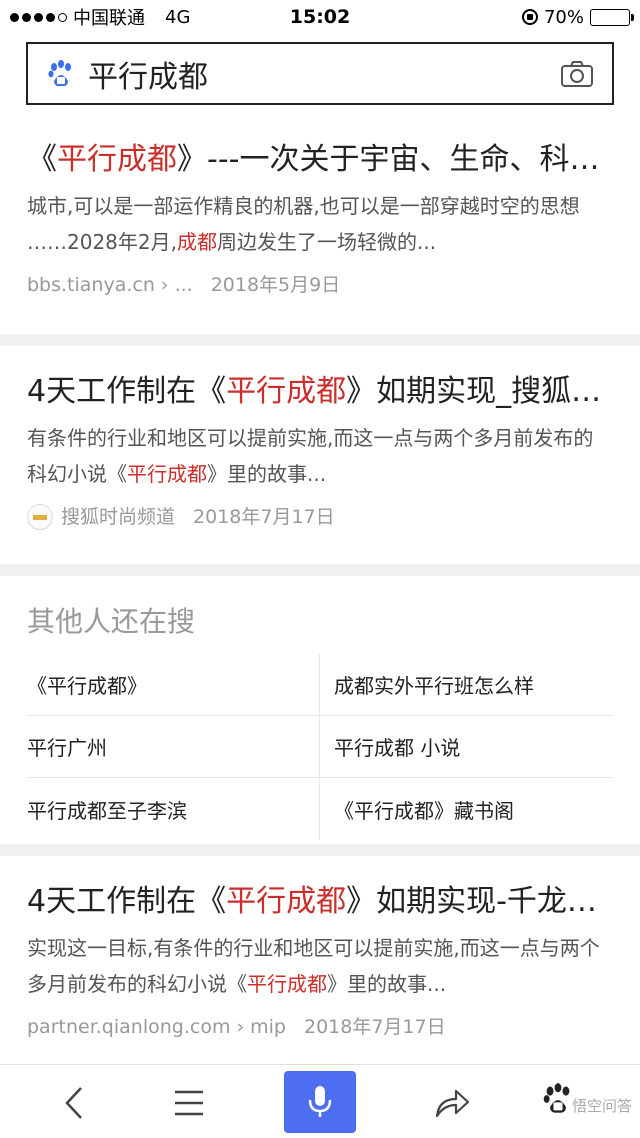  I want to click on status-right: 70%, so click(522, 17).